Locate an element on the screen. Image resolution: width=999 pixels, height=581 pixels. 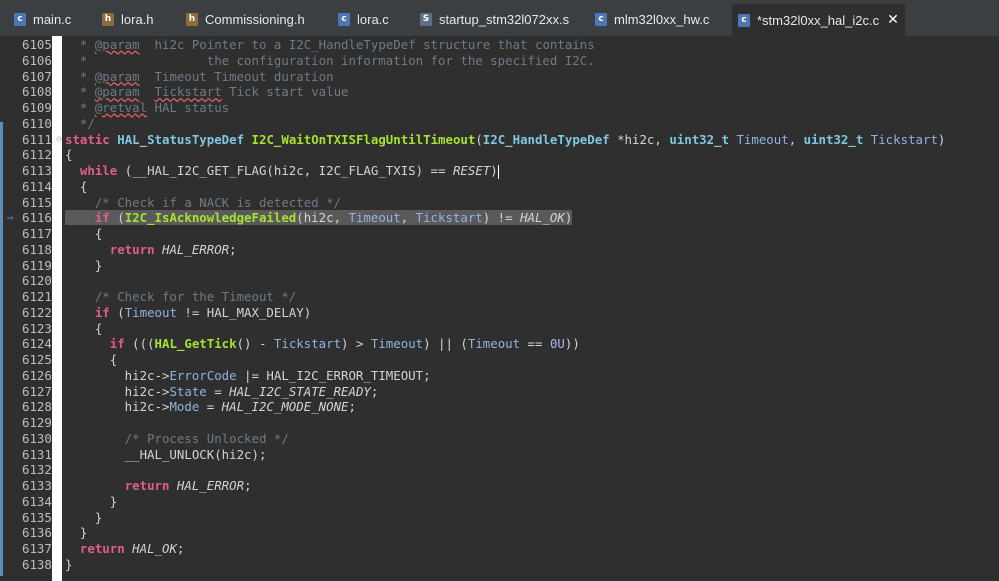
code-text: * @retval HAL status is located at coordinates (147, 107).